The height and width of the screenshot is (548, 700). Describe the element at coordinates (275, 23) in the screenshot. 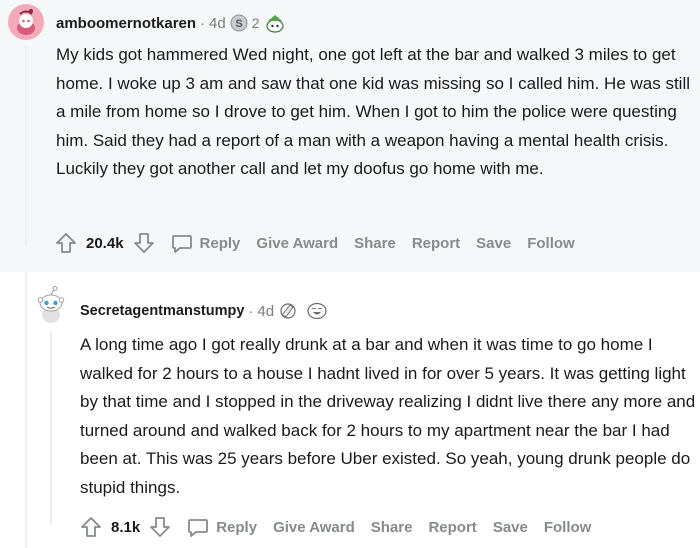

I see `helpful-award-icon` at that location.